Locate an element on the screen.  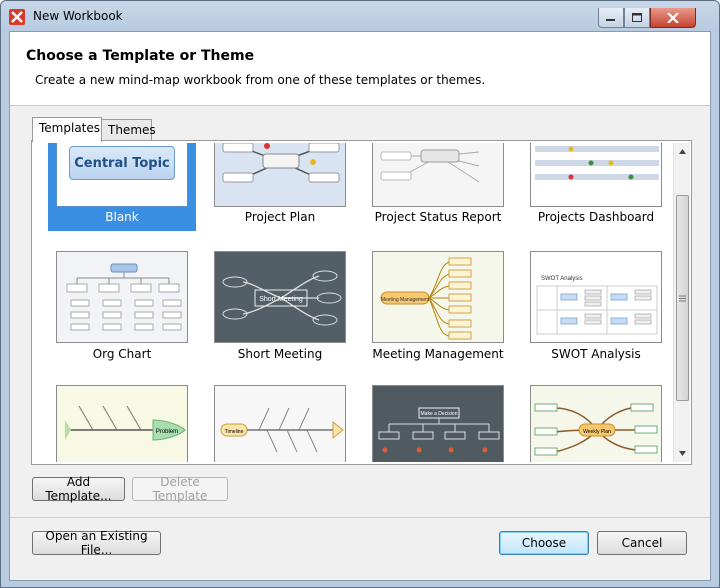
template-short-meeting: Short Meeting Short Meeting is located at coordinates (280, 312).